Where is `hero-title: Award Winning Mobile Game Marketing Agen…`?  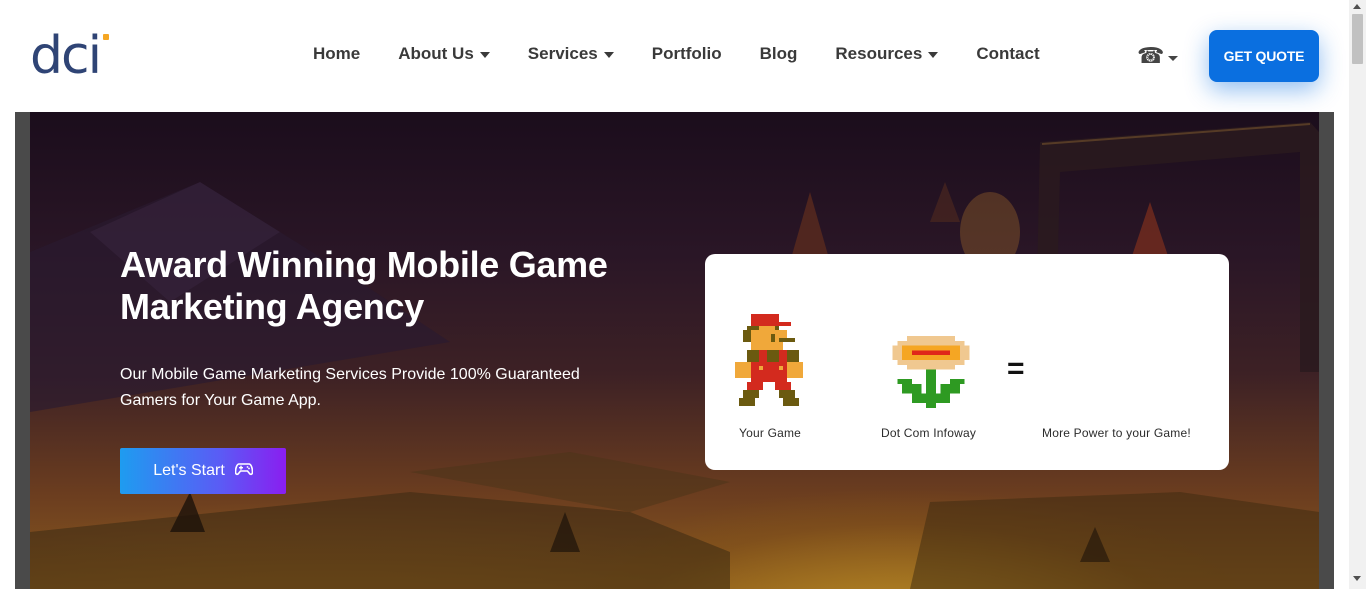
hero-title: Award Winning Mobile Game Marketing Agen… is located at coordinates (364, 285).